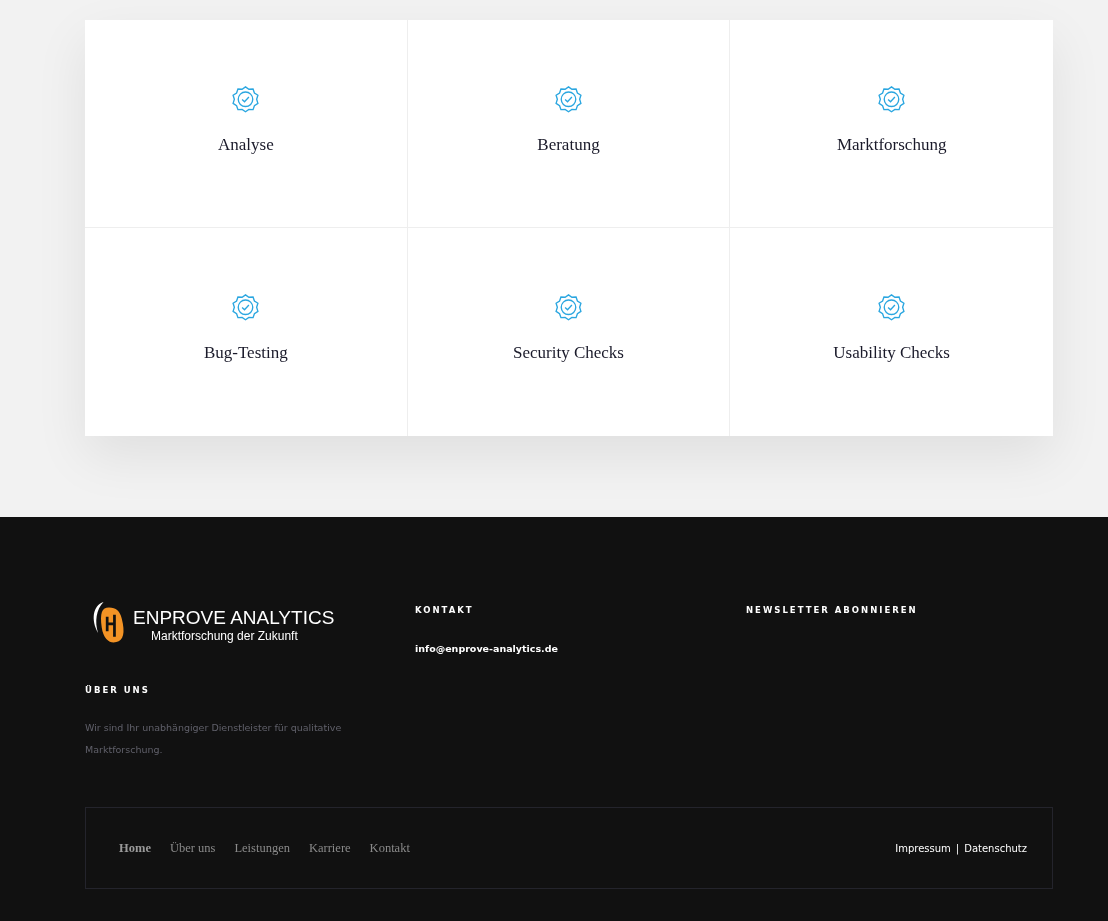 This screenshot has width=1108, height=921. I want to click on service-title: Security Checks, so click(568, 353).